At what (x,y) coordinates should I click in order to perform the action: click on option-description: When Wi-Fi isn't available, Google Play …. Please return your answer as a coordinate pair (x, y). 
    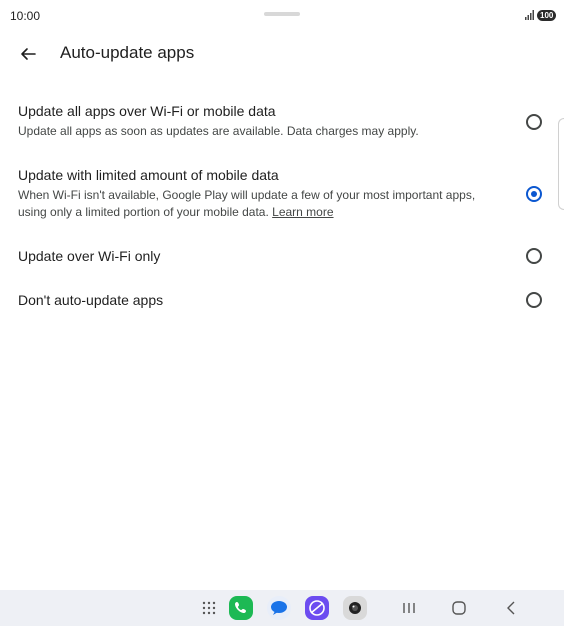
    Looking at the image, I should click on (253, 204).